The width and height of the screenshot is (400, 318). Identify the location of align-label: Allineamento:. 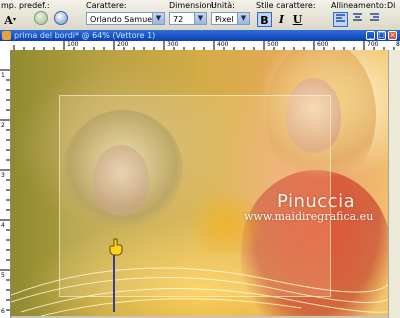
(359, 5).